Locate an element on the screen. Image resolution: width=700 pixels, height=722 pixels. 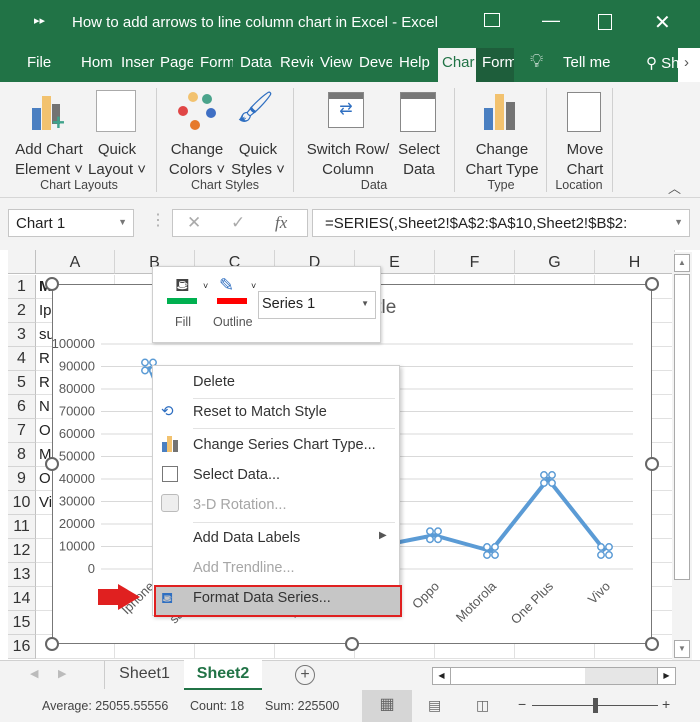
sheet-tab-sheet2: Sheet2 is located at coordinates (223, 675).